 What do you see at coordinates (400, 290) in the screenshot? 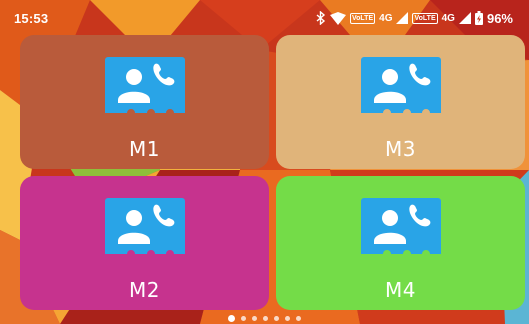
I see `tile-label: M4` at bounding box center [400, 290].